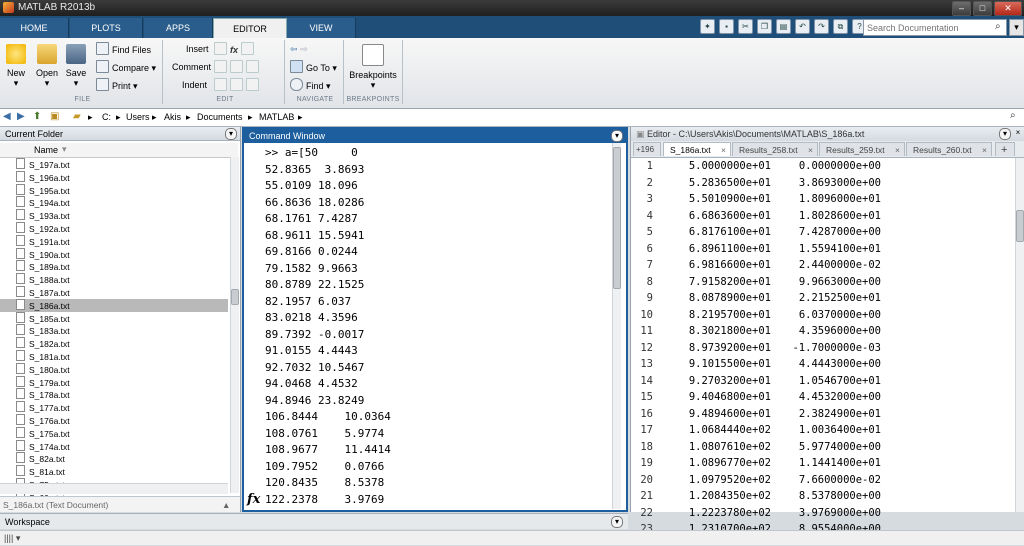 This screenshot has width=1024, height=546. What do you see at coordinates (616, 326) in the screenshot?
I see `command-scrollbar` at bounding box center [616, 326].